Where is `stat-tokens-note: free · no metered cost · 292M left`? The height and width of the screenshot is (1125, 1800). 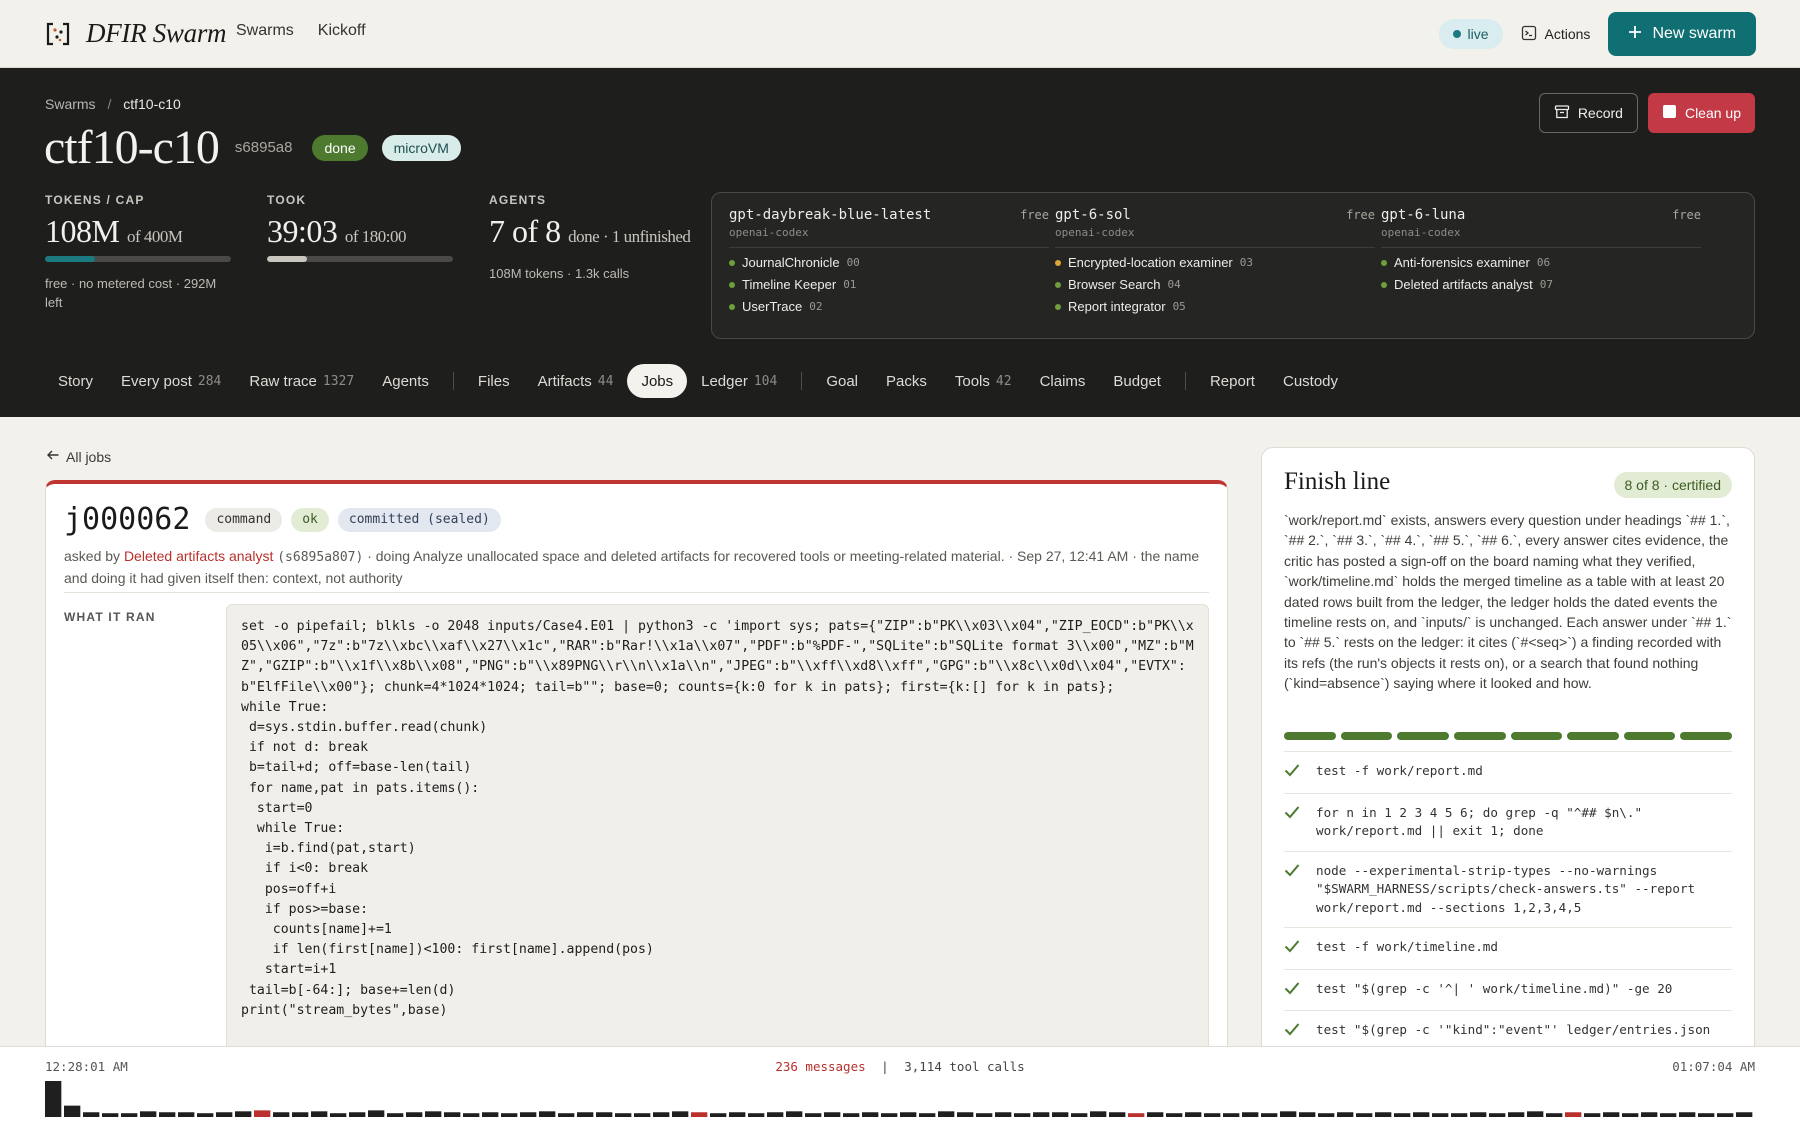 stat-tokens-note: free · no metered cost · 292M left is located at coordinates (131, 293).